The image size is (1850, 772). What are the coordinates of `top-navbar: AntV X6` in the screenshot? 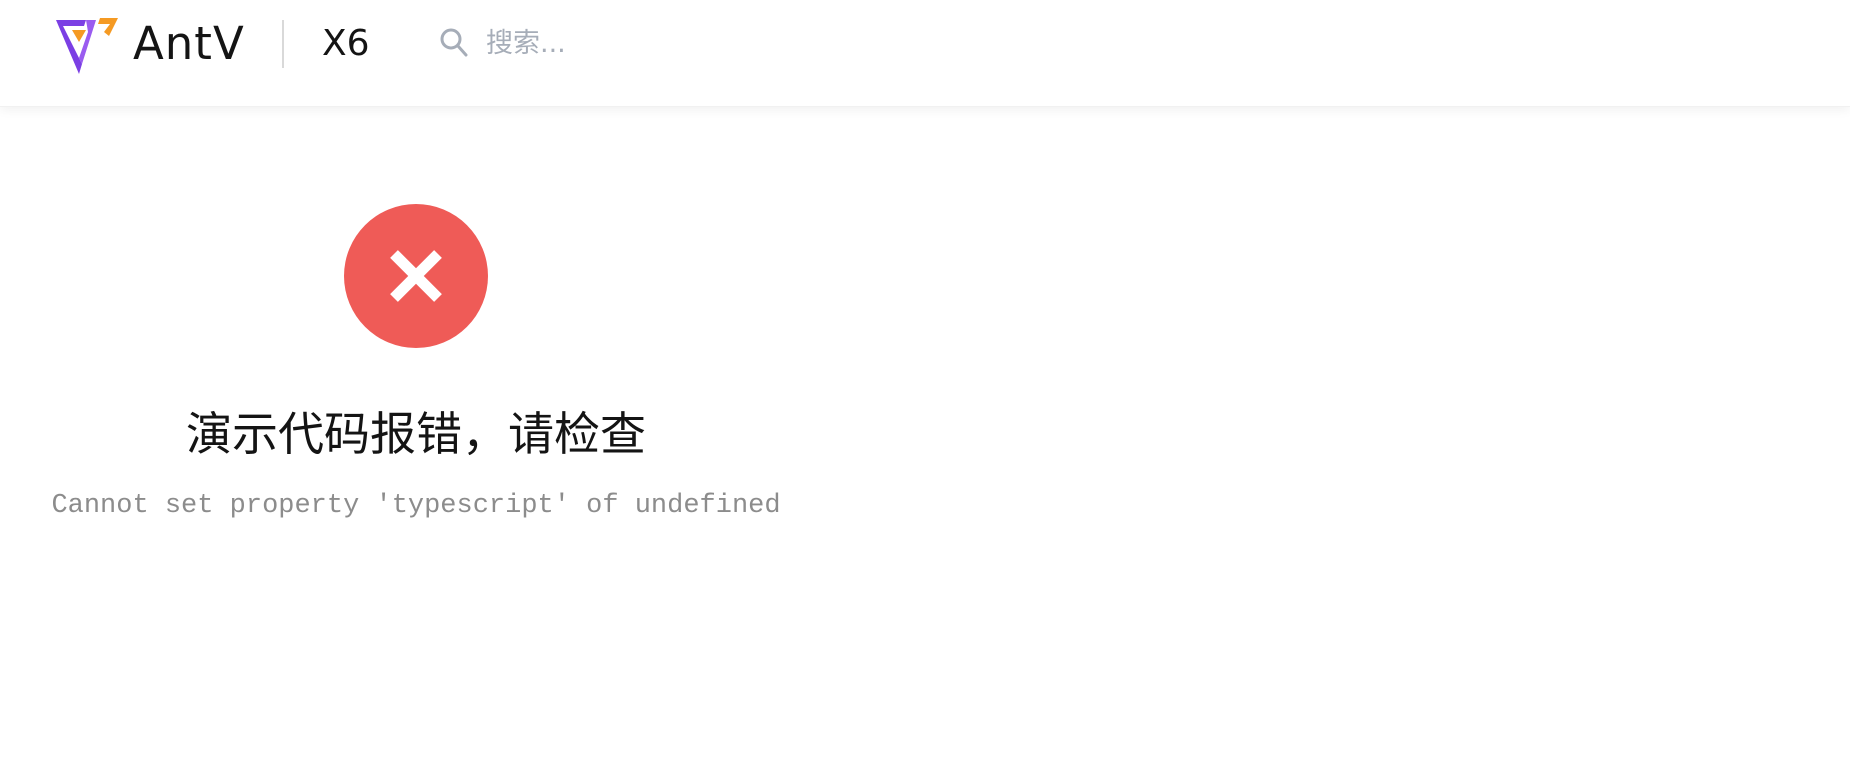 It's located at (925, 53).